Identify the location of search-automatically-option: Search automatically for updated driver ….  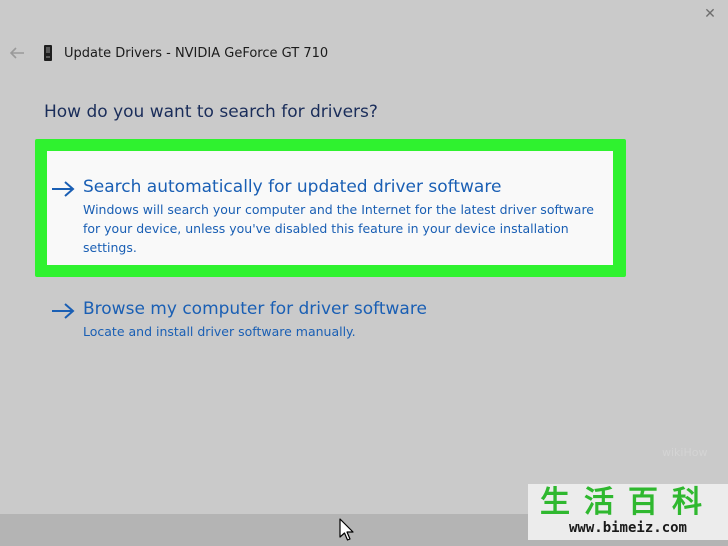
(327, 216).